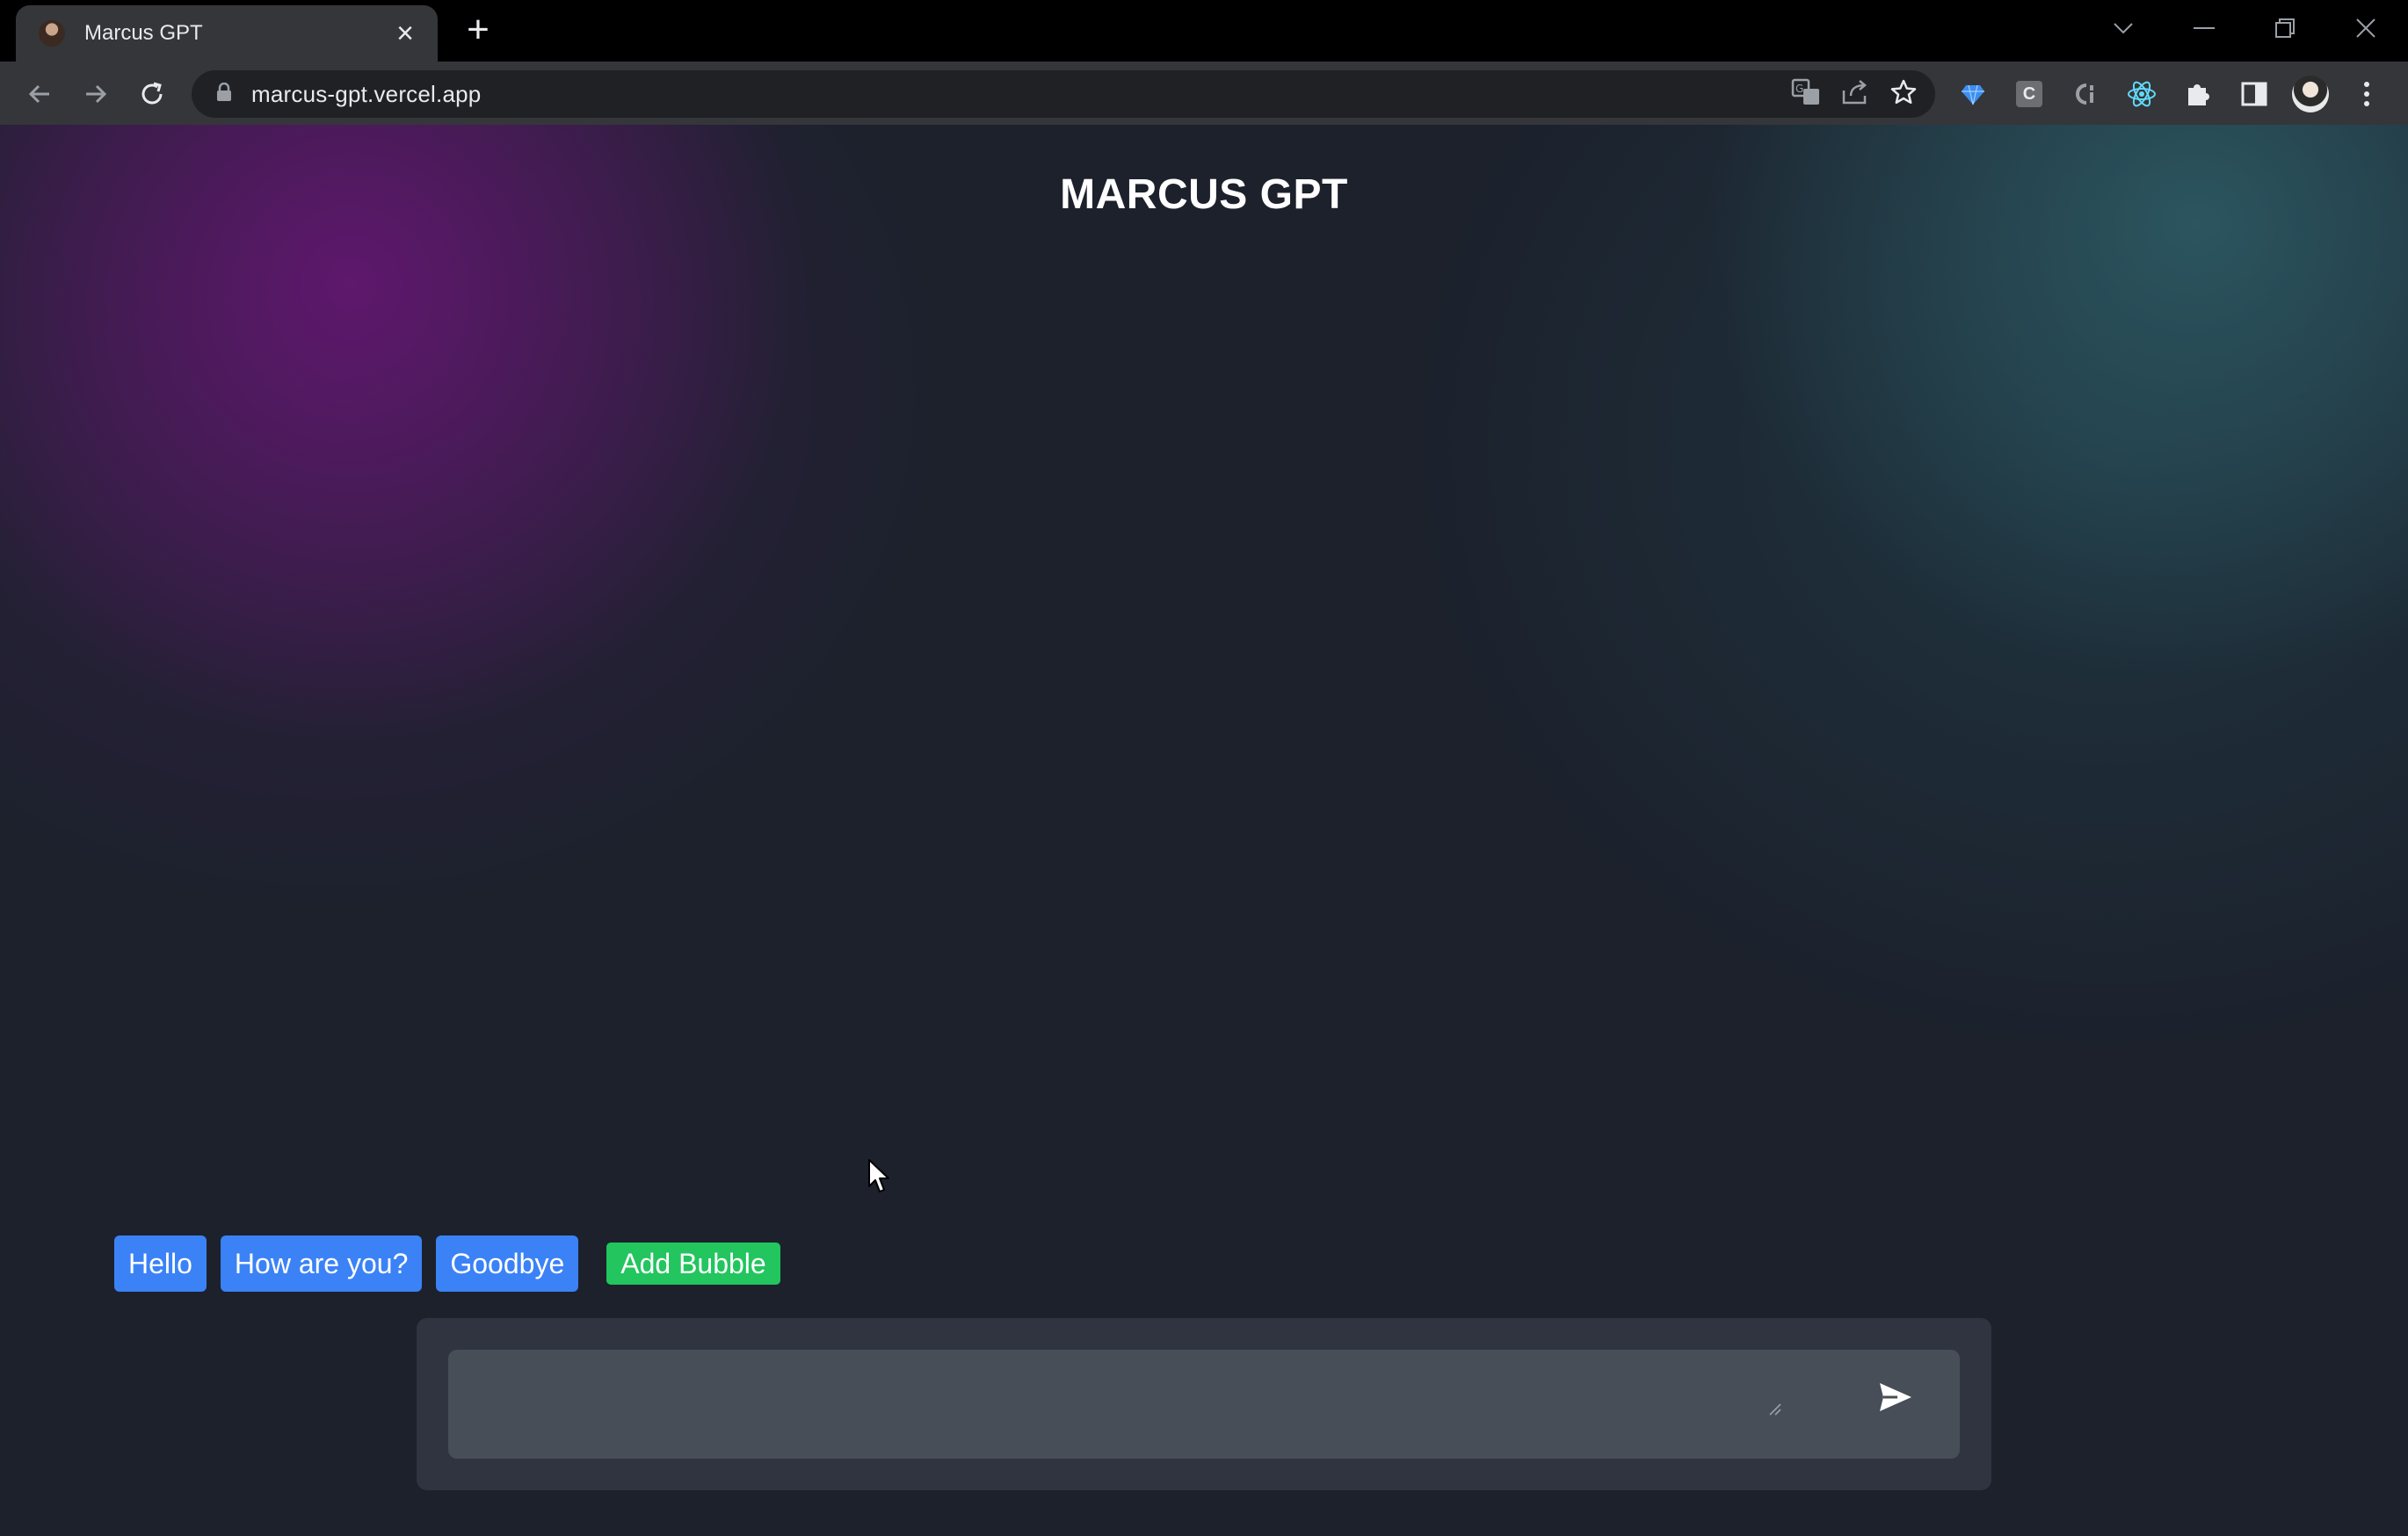  Describe the element at coordinates (2365, 28) in the screenshot. I see `close-window-icon` at that location.